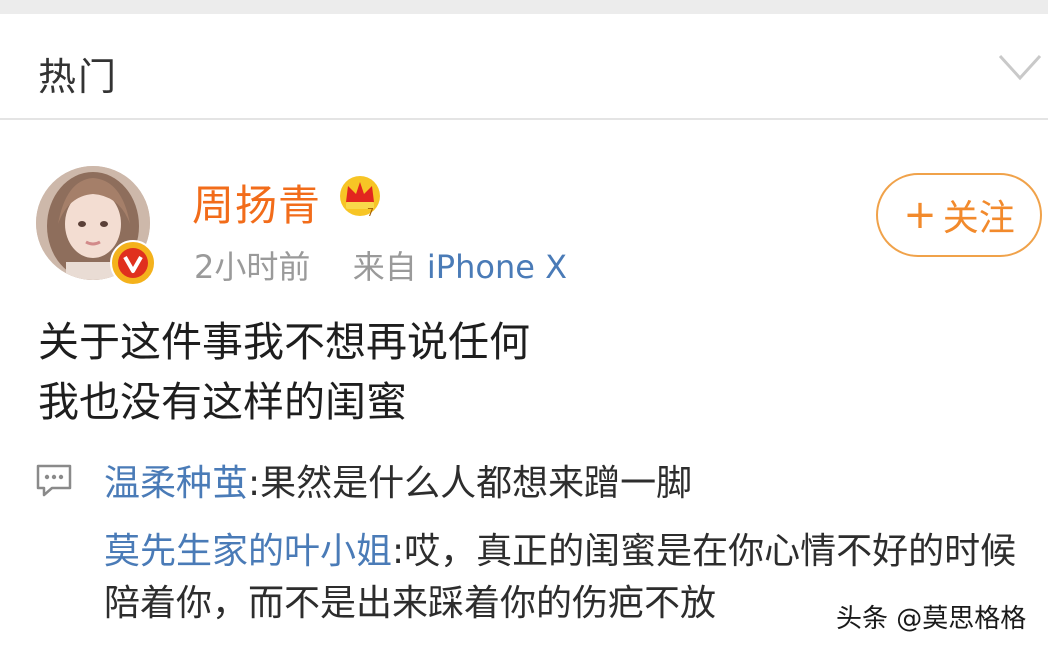 The height and width of the screenshot is (652, 1048). I want to click on post-body: 关于这件事我不想再说任何 我也没有这样的闺蜜, so click(284, 372).